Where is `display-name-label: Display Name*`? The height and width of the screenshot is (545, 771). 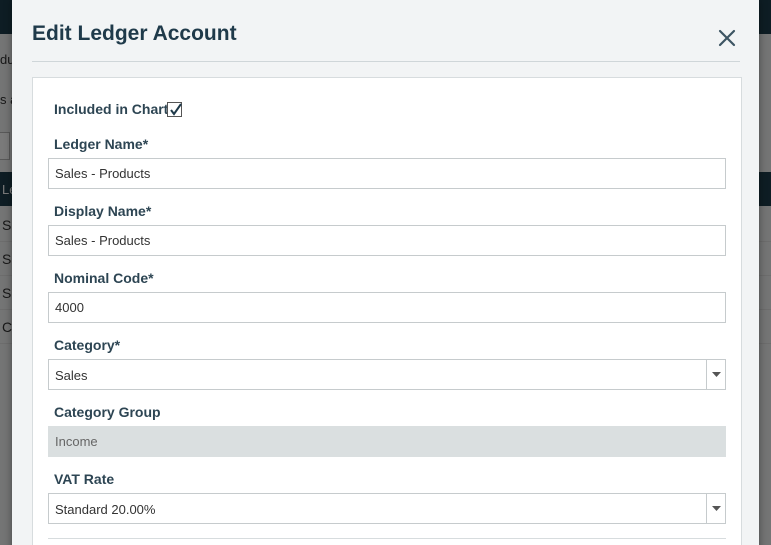 display-name-label: Display Name* is located at coordinates (103, 211).